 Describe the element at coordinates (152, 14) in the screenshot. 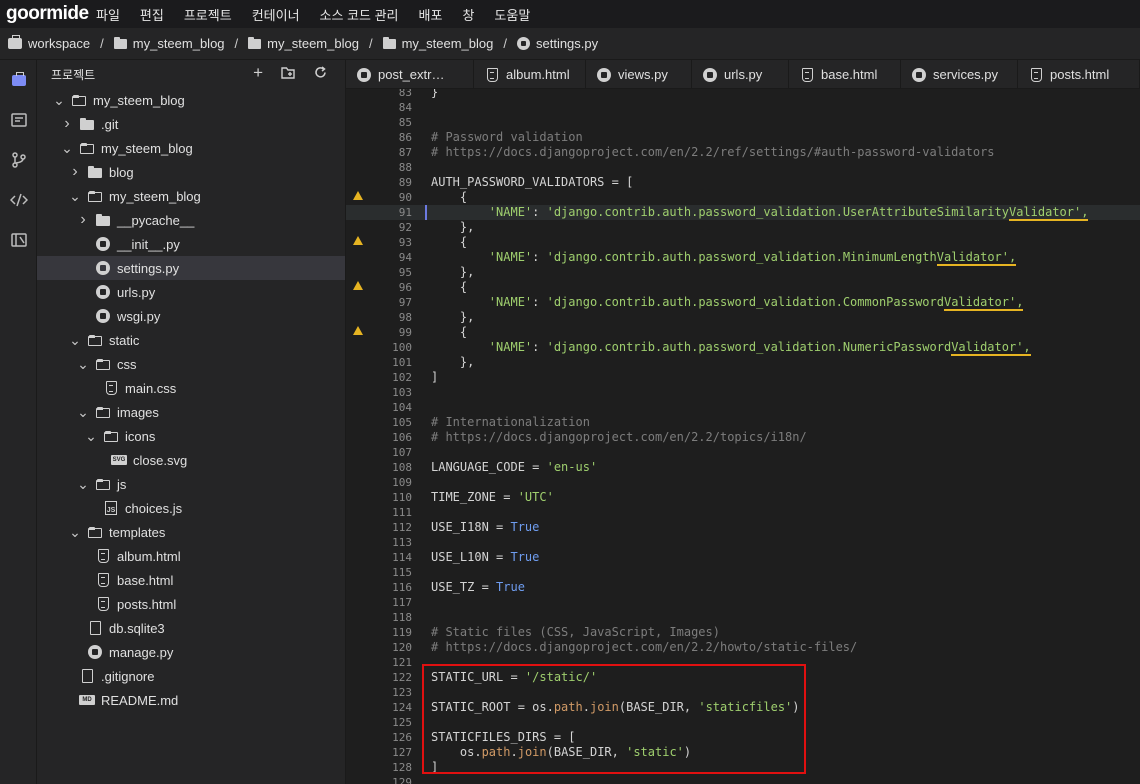

I see `menu-item: 편집` at that location.